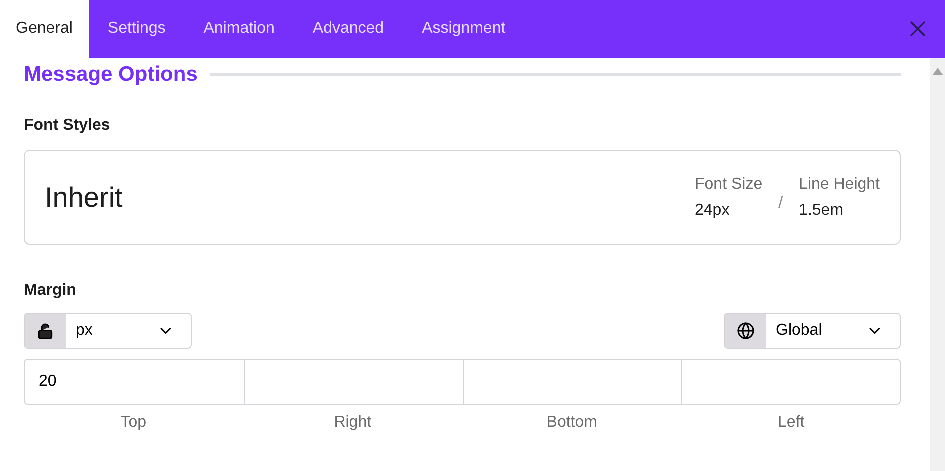 Image resolution: width=945 pixels, height=471 pixels. Describe the element at coordinates (108, 331) in the screenshot. I see `unit-select: px` at that location.